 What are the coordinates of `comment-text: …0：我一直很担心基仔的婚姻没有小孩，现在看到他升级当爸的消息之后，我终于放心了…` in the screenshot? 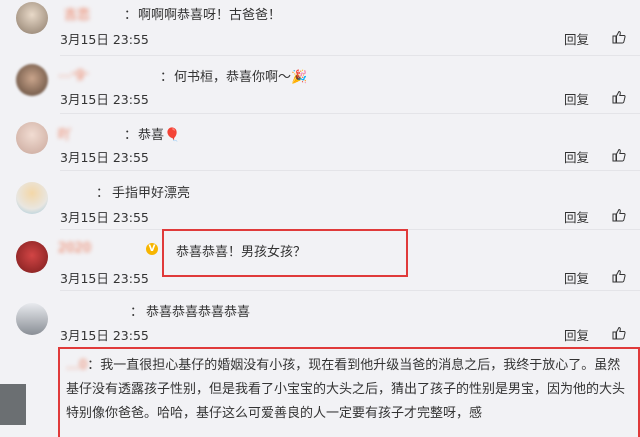 It's located at (349, 390).